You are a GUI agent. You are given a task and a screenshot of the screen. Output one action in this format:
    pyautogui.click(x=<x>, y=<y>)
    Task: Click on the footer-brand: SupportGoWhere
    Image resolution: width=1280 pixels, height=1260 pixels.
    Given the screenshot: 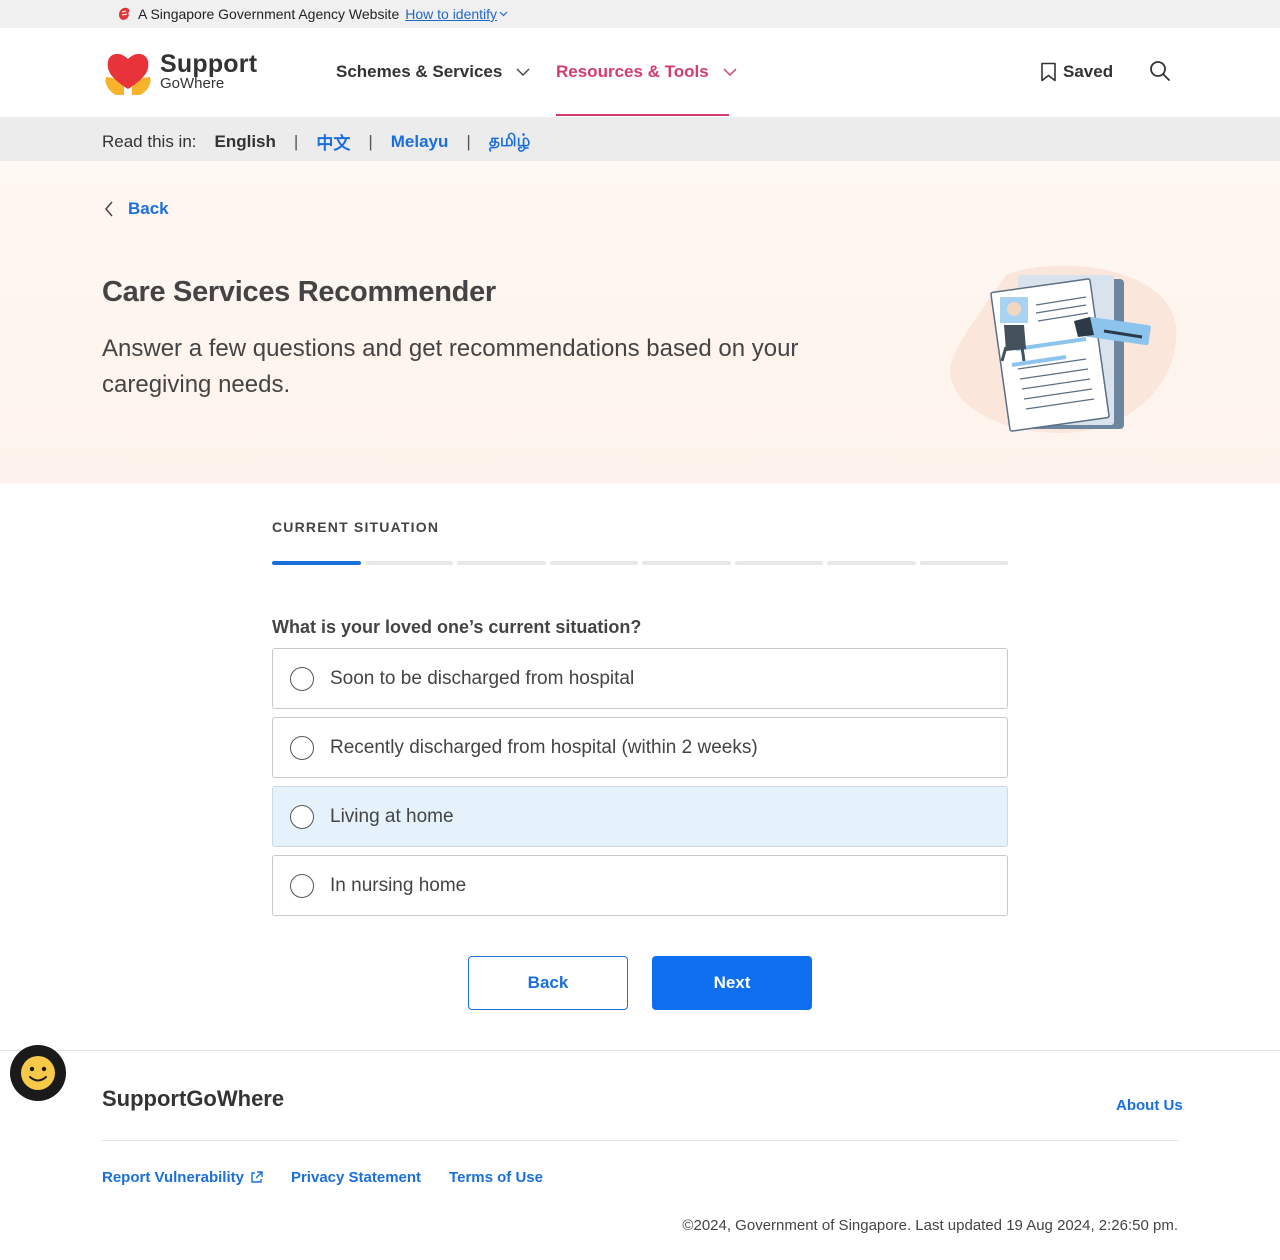 What is the action you would take?
    pyautogui.click(x=193, y=1098)
    